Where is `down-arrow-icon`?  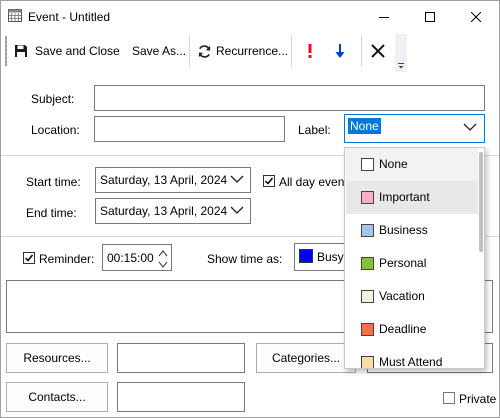
down-arrow-icon is located at coordinates (340, 51).